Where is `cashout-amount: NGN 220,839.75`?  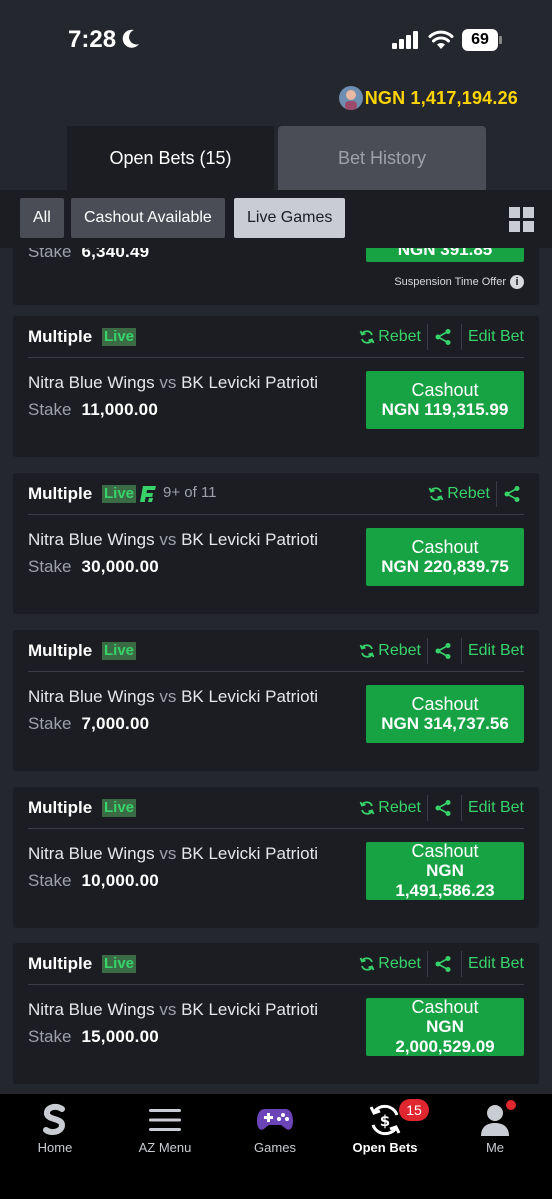
cashout-amount: NGN 220,839.75 is located at coordinates (445, 566).